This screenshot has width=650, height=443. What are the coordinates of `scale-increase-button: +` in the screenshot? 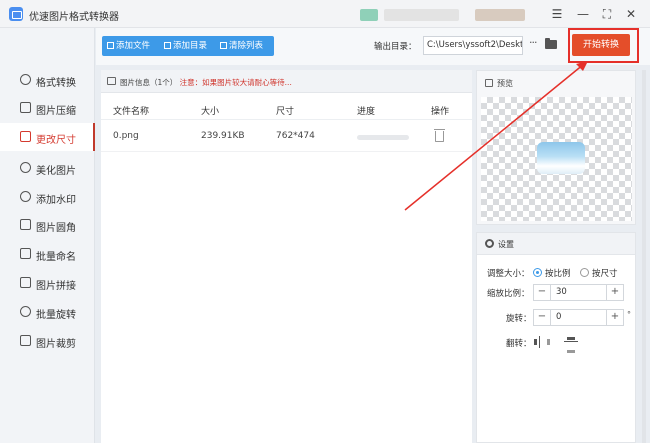 It's located at (614, 292).